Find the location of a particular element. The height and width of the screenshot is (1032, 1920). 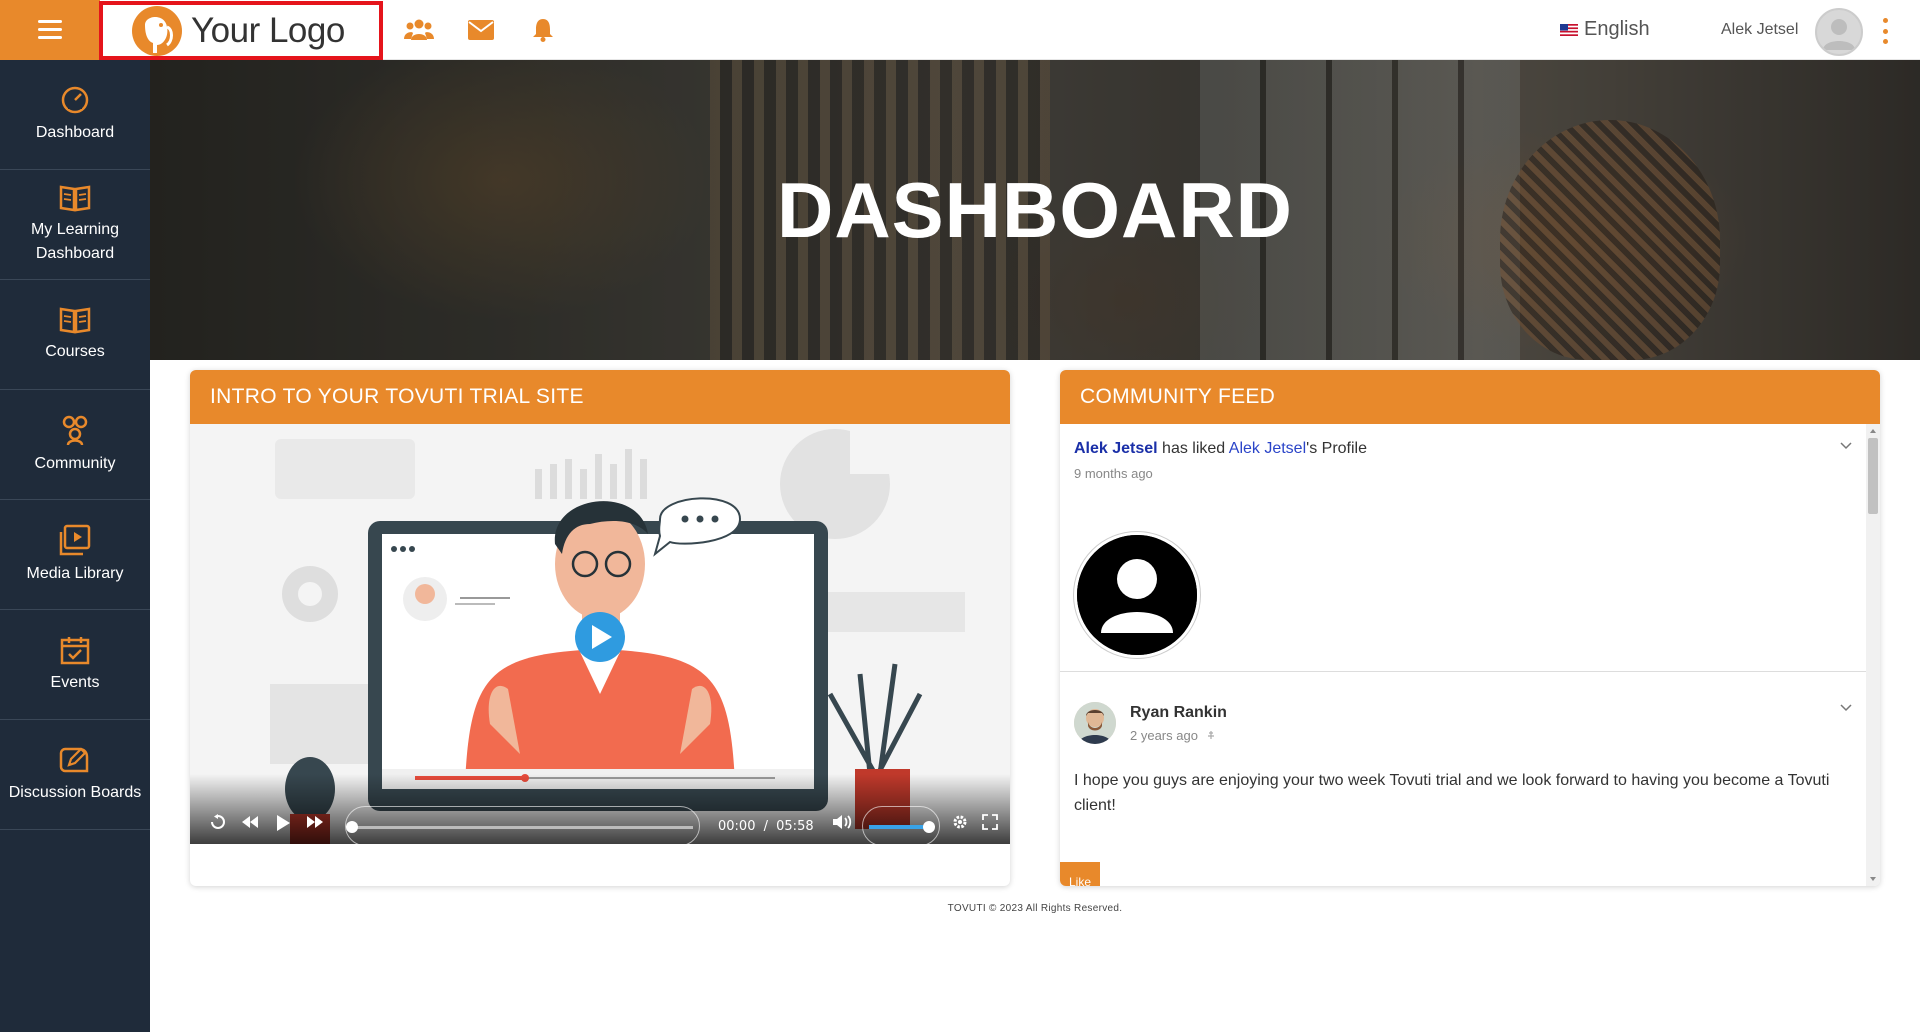

footer-copyright: TOVUTI © 2023 All Rights Reserved. is located at coordinates (1035, 908).